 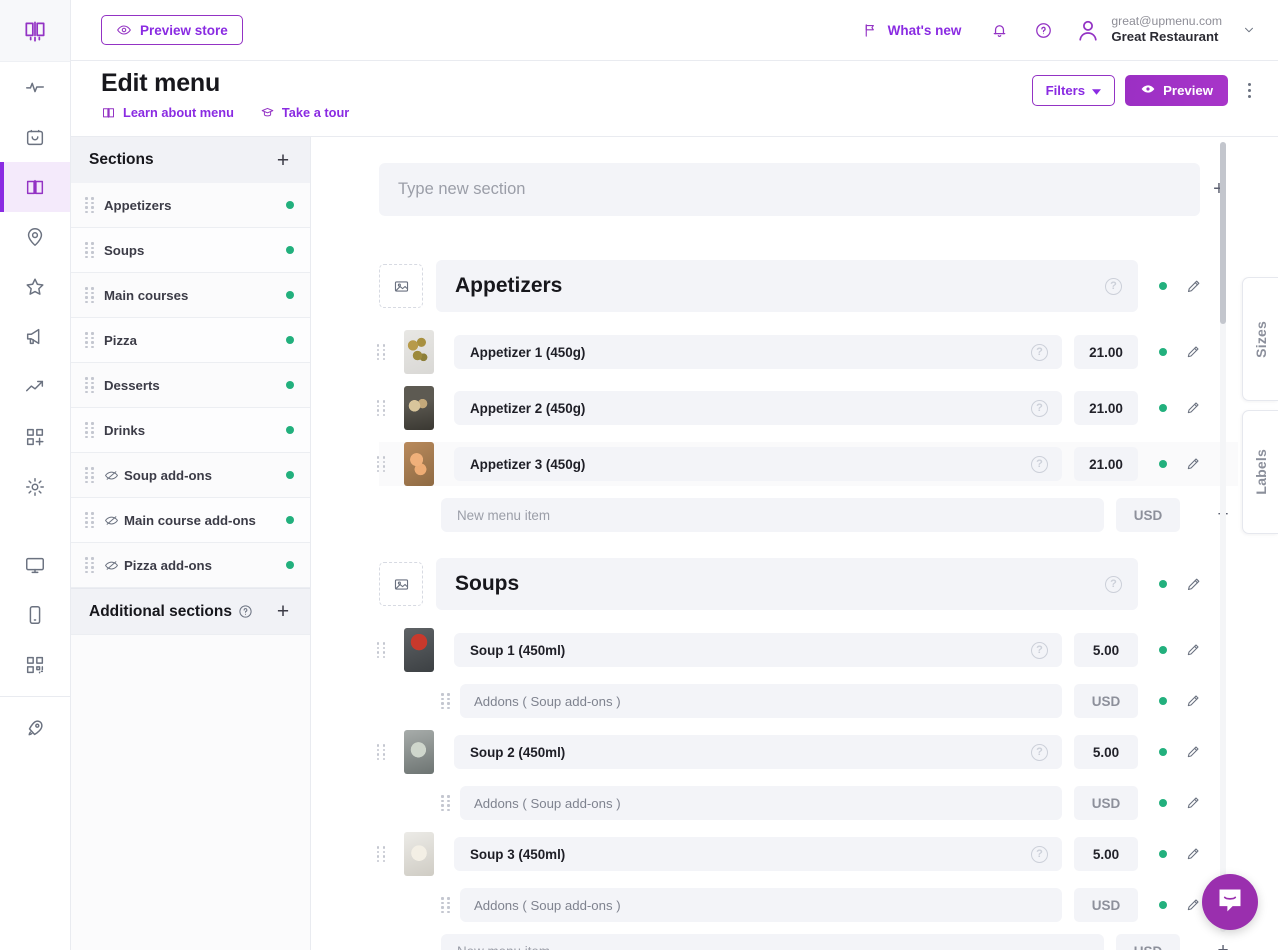 I want to click on app-logo, so click(x=35, y=31).